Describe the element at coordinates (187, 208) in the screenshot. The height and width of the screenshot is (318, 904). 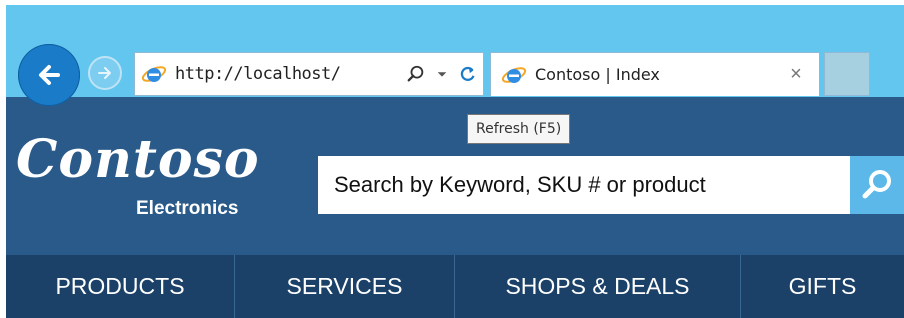
I see `logo-subtitle: Electronics` at that location.